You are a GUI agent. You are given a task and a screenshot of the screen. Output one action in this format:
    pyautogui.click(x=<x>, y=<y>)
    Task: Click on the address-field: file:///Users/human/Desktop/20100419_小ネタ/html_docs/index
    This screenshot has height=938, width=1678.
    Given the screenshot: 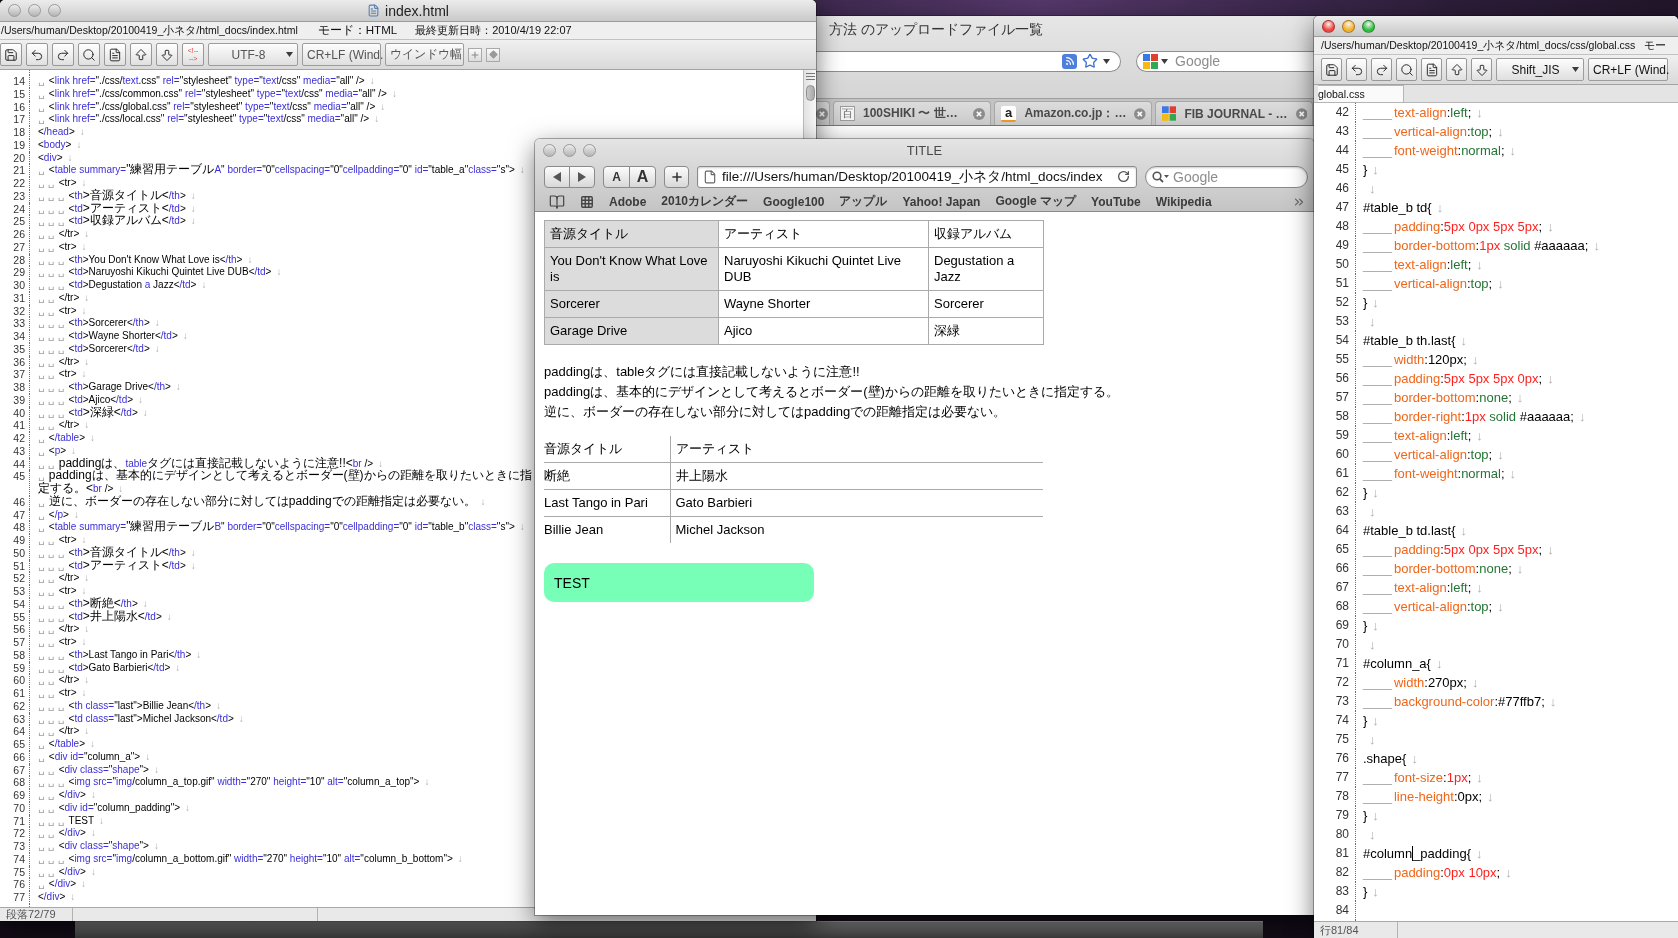 What is the action you would take?
    pyautogui.click(x=917, y=176)
    